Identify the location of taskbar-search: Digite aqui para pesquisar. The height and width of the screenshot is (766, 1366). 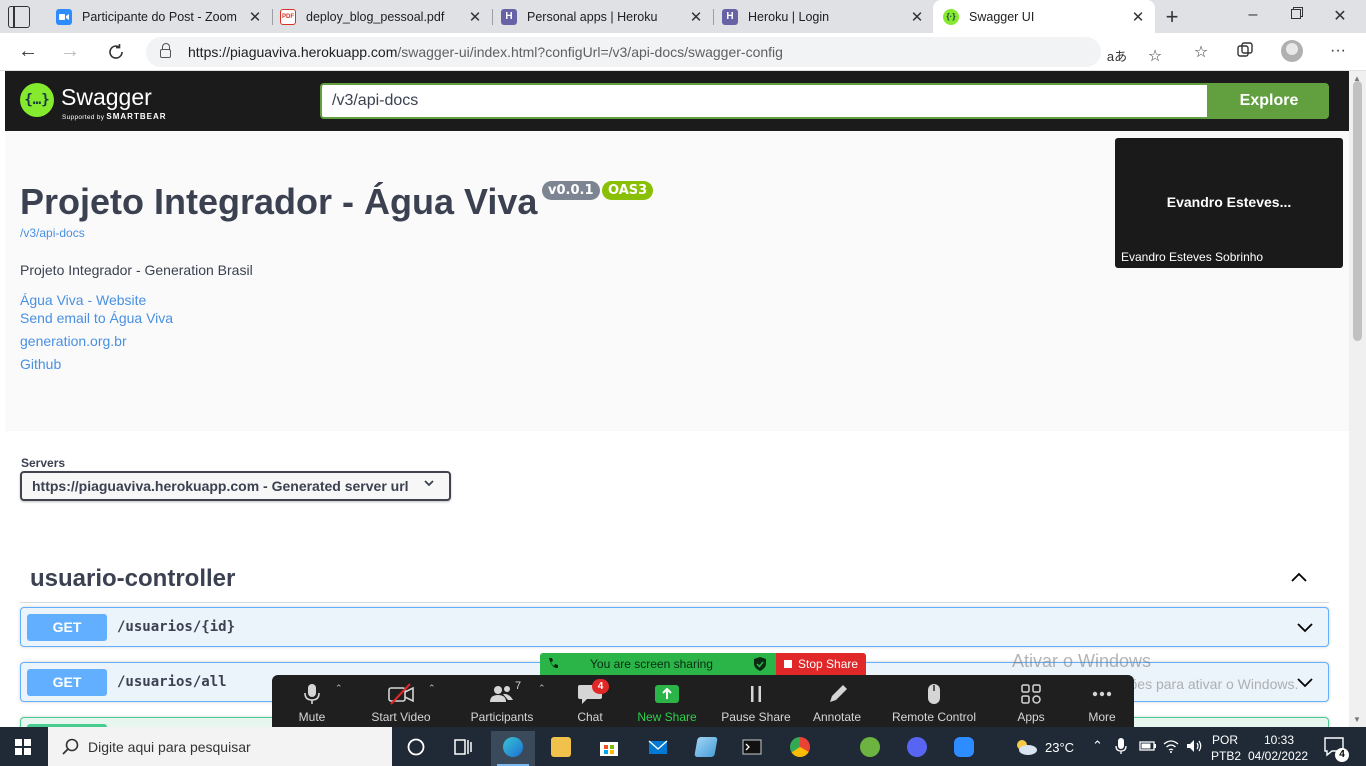
(220, 746).